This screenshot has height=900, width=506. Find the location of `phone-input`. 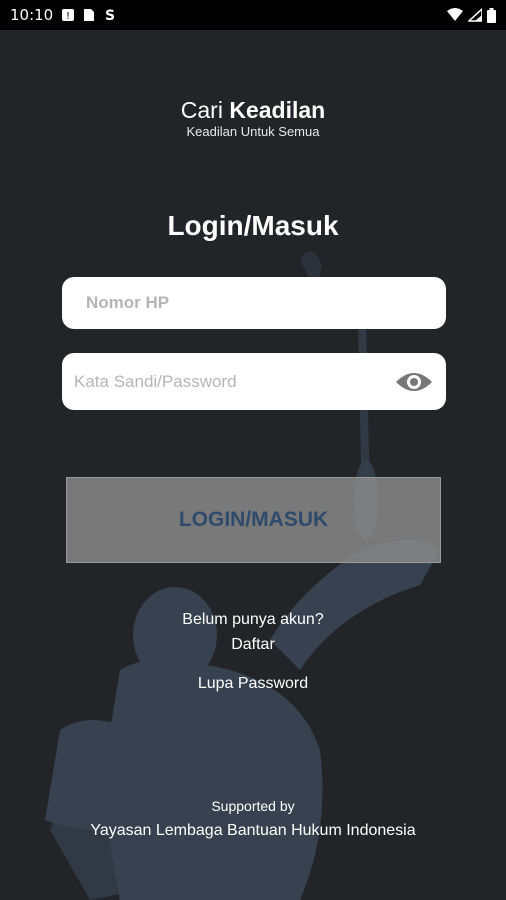

phone-input is located at coordinates (254, 303).